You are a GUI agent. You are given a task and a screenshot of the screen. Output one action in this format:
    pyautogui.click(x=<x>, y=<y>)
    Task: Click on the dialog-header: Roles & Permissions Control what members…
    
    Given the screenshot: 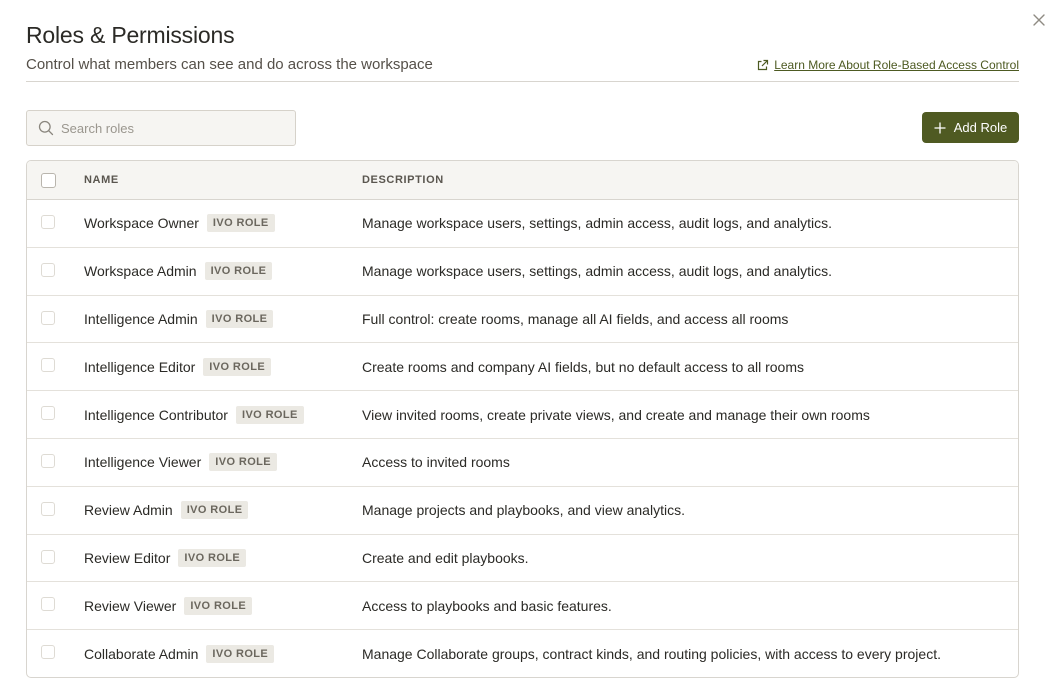 What is the action you would take?
    pyautogui.click(x=522, y=48)
    